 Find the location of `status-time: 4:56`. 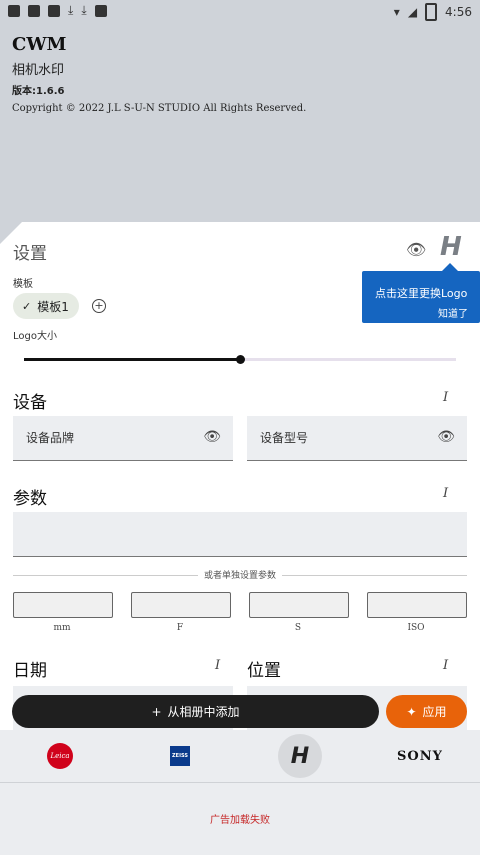

status-time: 4:56 is located at coordinates (458, 12).